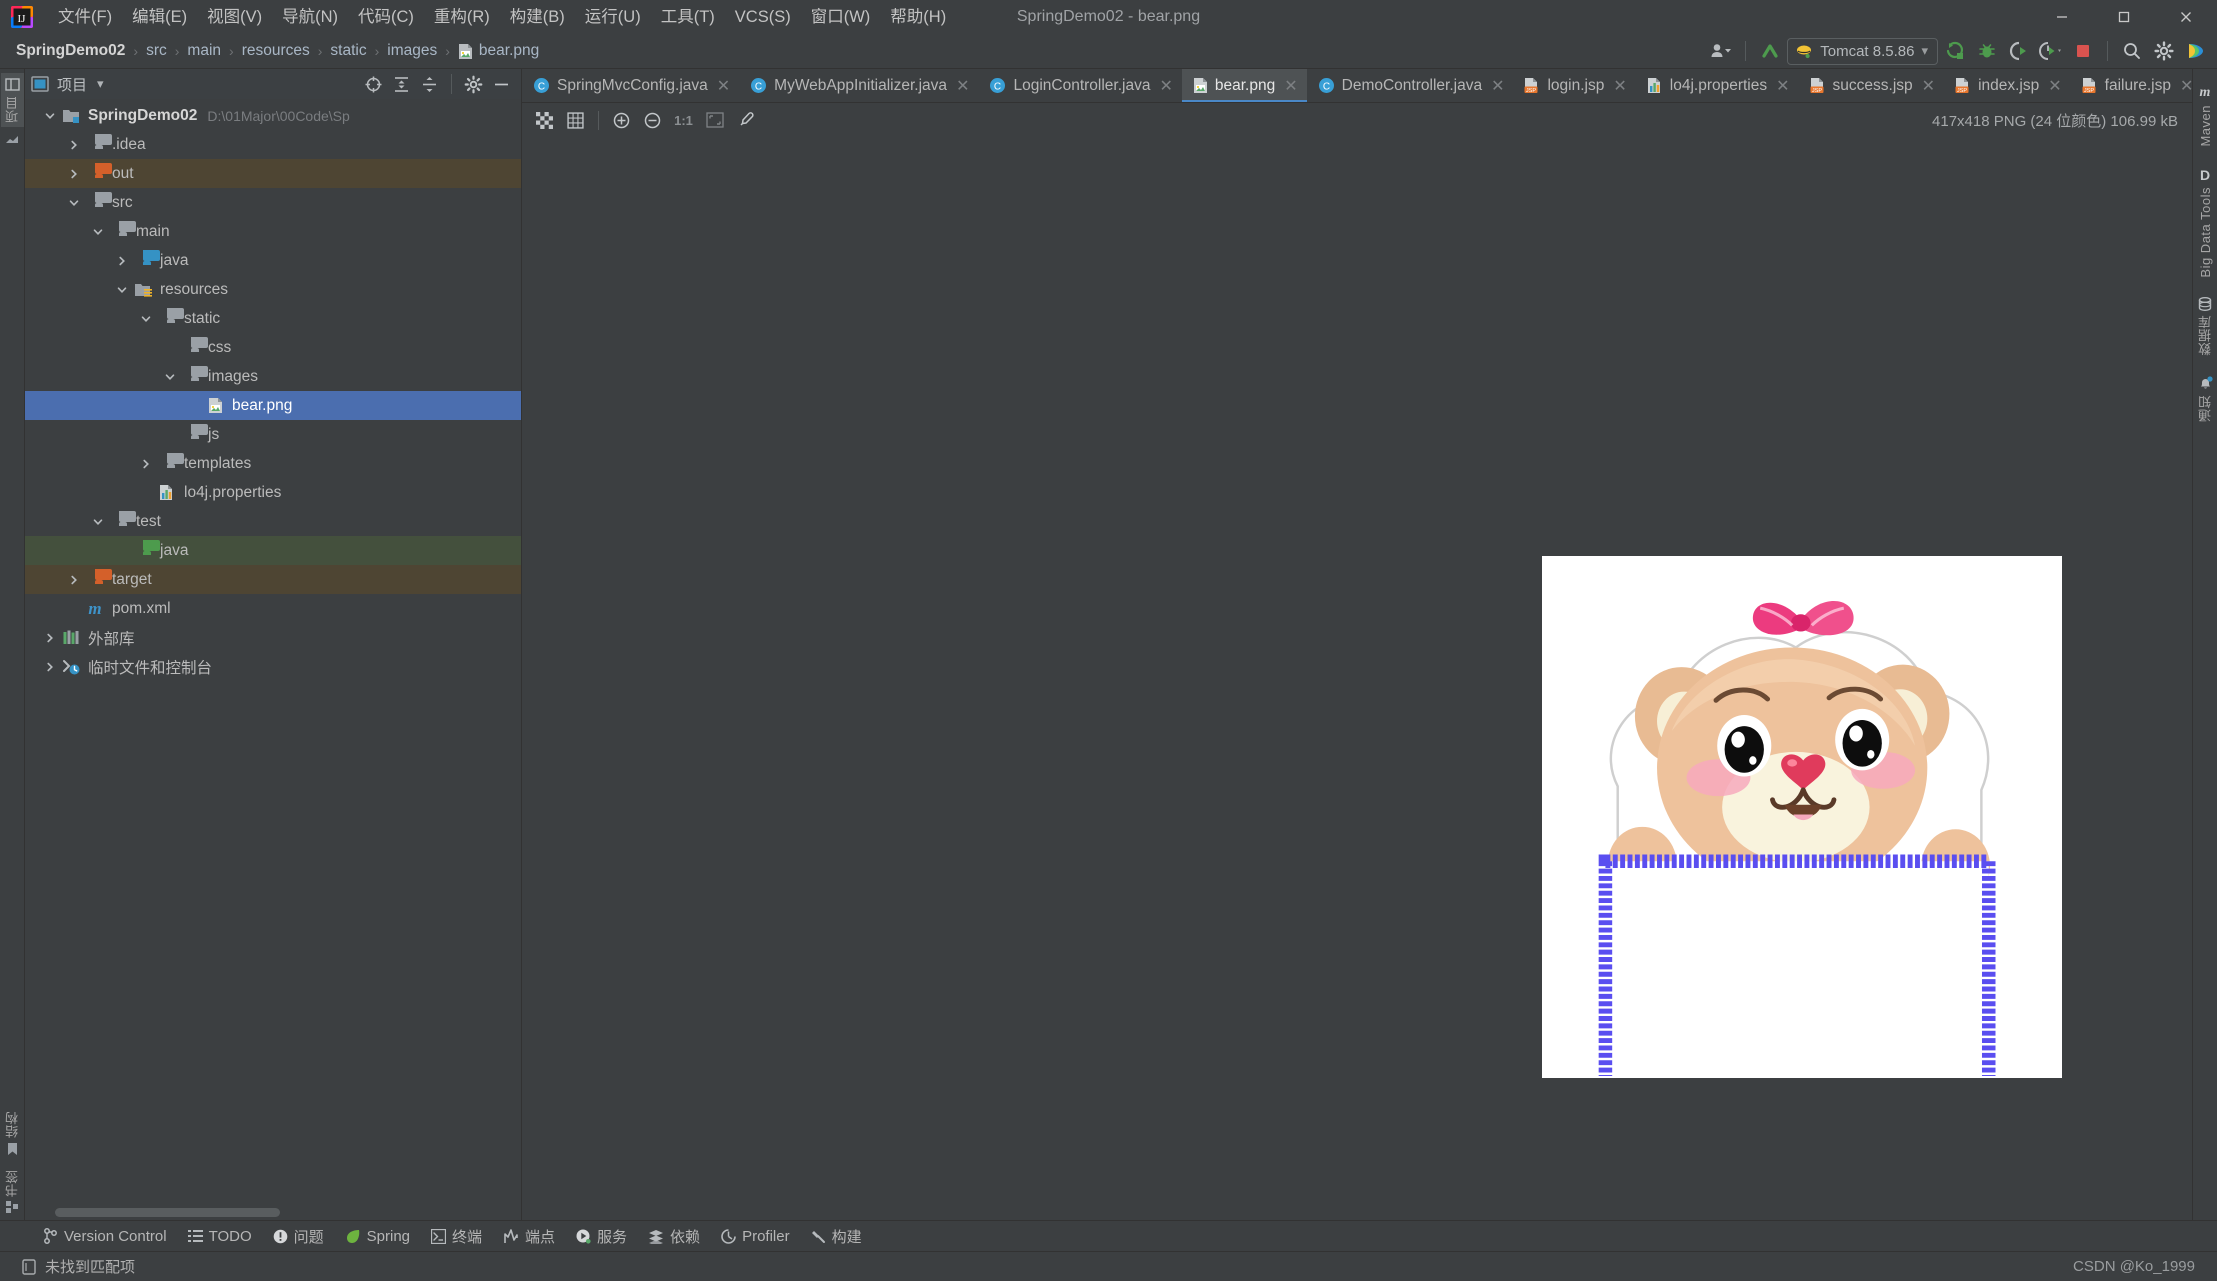  What do you see at coordinates (12, 139) in the screenshot?
I see `commit-window-icon` at bounding box center [12, 139].